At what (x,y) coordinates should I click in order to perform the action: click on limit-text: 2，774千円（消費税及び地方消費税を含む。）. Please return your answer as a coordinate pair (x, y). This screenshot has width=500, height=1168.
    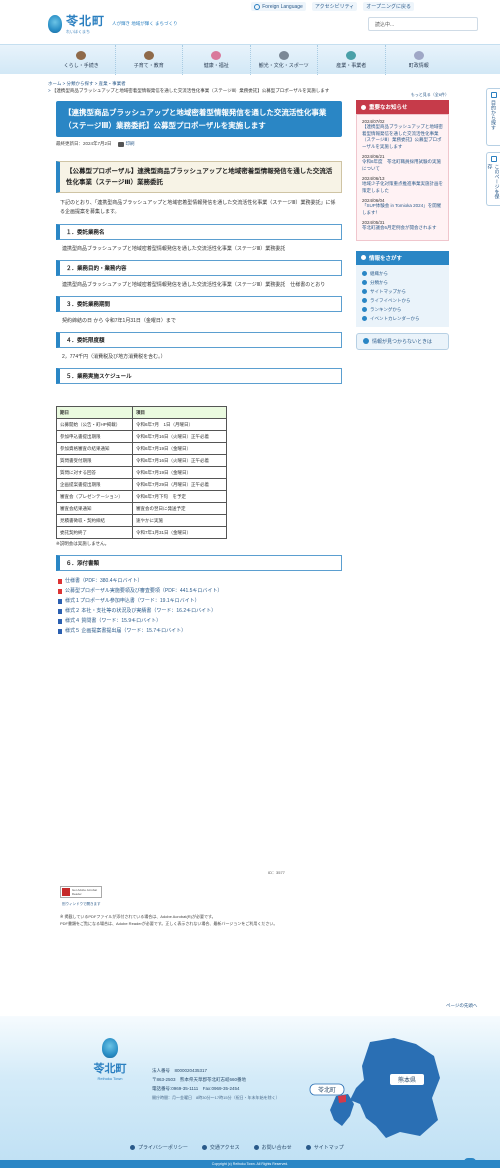
    Looking at the image, I should click on (114, 357).